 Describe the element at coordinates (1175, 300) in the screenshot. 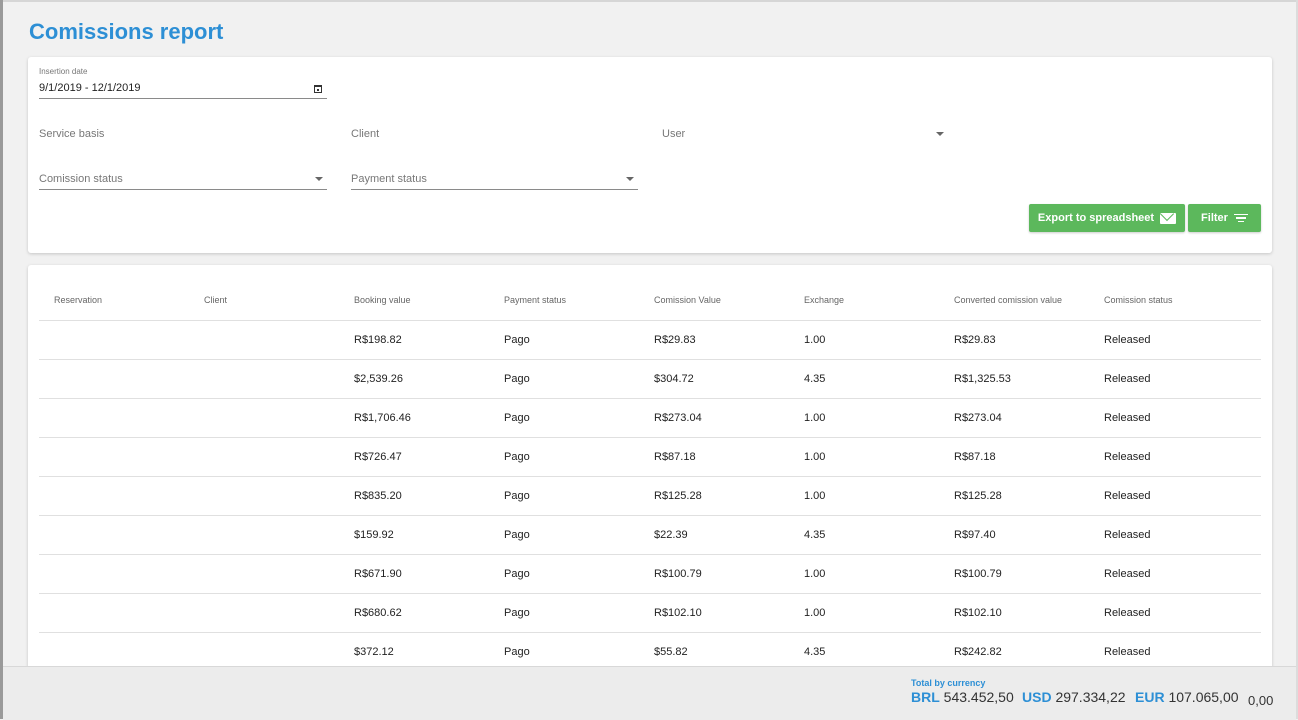

I see `column-header-comission-status: Comission status` at that location.